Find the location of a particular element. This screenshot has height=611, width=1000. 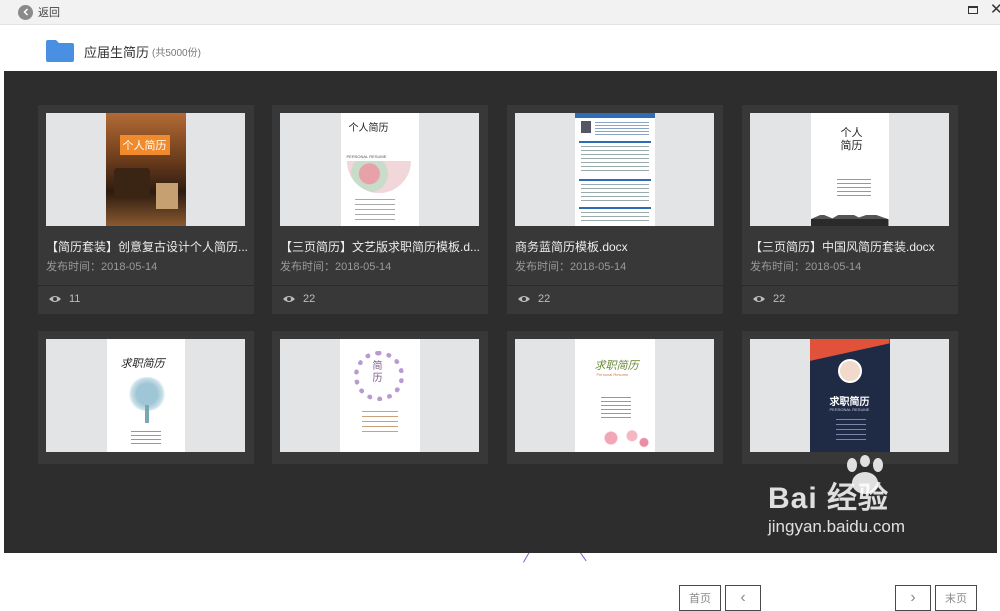

folder-header: 应届生简历 (共5000份) is located at coordinates (502, 48).